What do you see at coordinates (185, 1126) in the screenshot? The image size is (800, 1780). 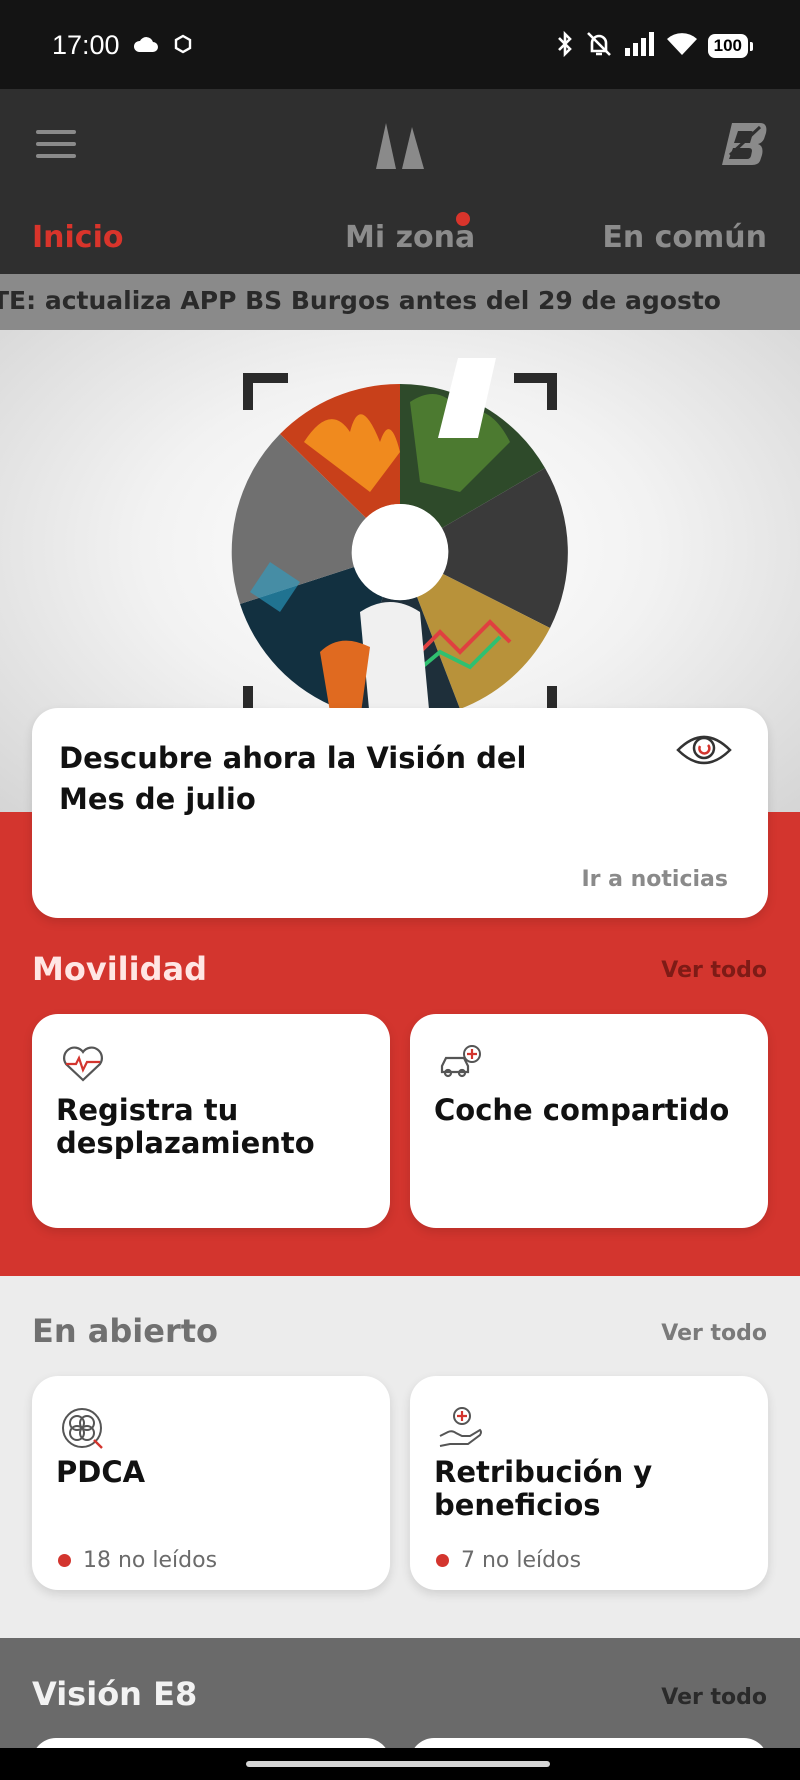 I see `registra-desplazamiento-label: Registra tu desplazamiento` at bounding box center [185, 1126].